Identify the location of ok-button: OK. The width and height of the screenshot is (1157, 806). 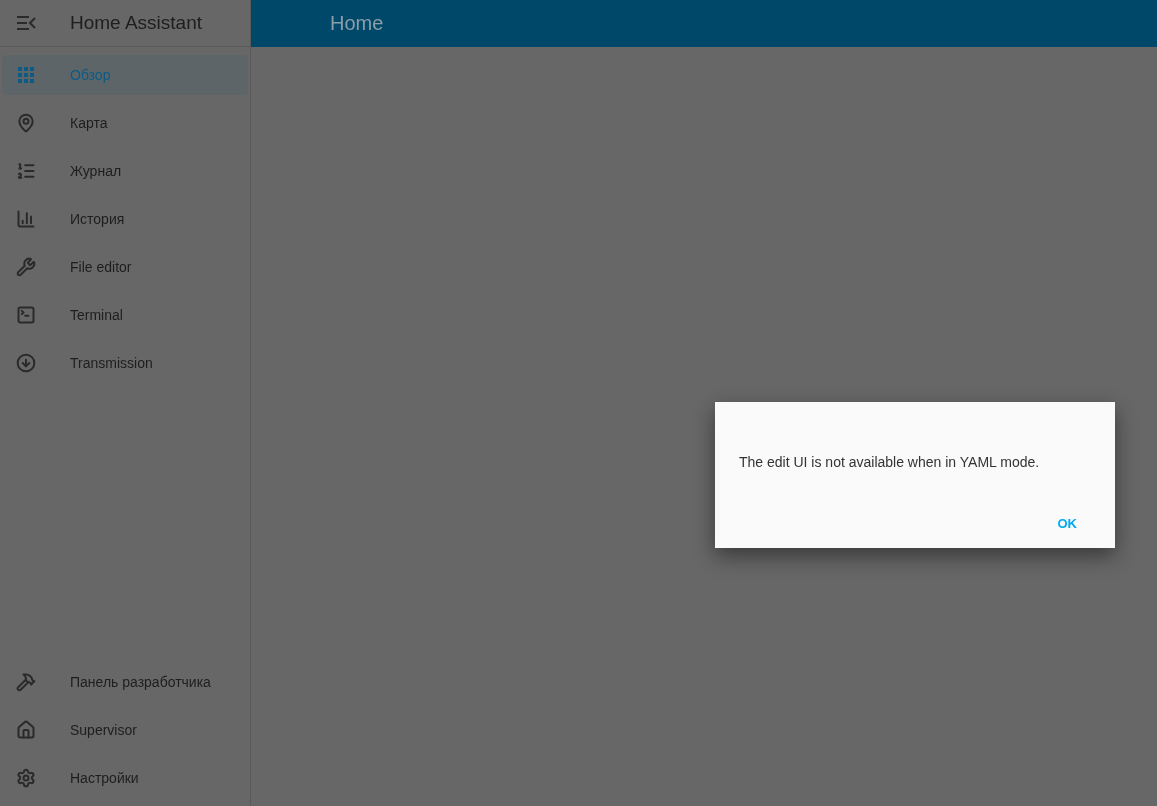
(1067, 523).